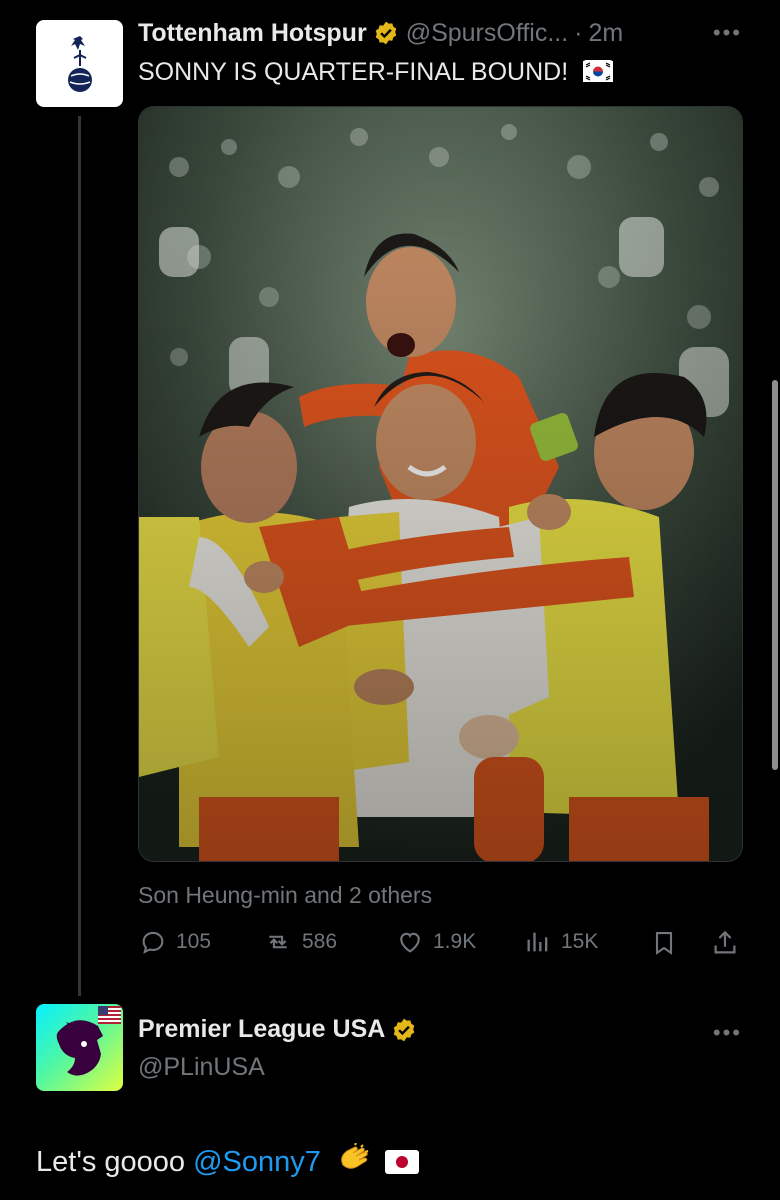 Image resolution: width=780 pixels, height=1200 pixels. I want to click on analytics-bars-icon, so click(537, 942).